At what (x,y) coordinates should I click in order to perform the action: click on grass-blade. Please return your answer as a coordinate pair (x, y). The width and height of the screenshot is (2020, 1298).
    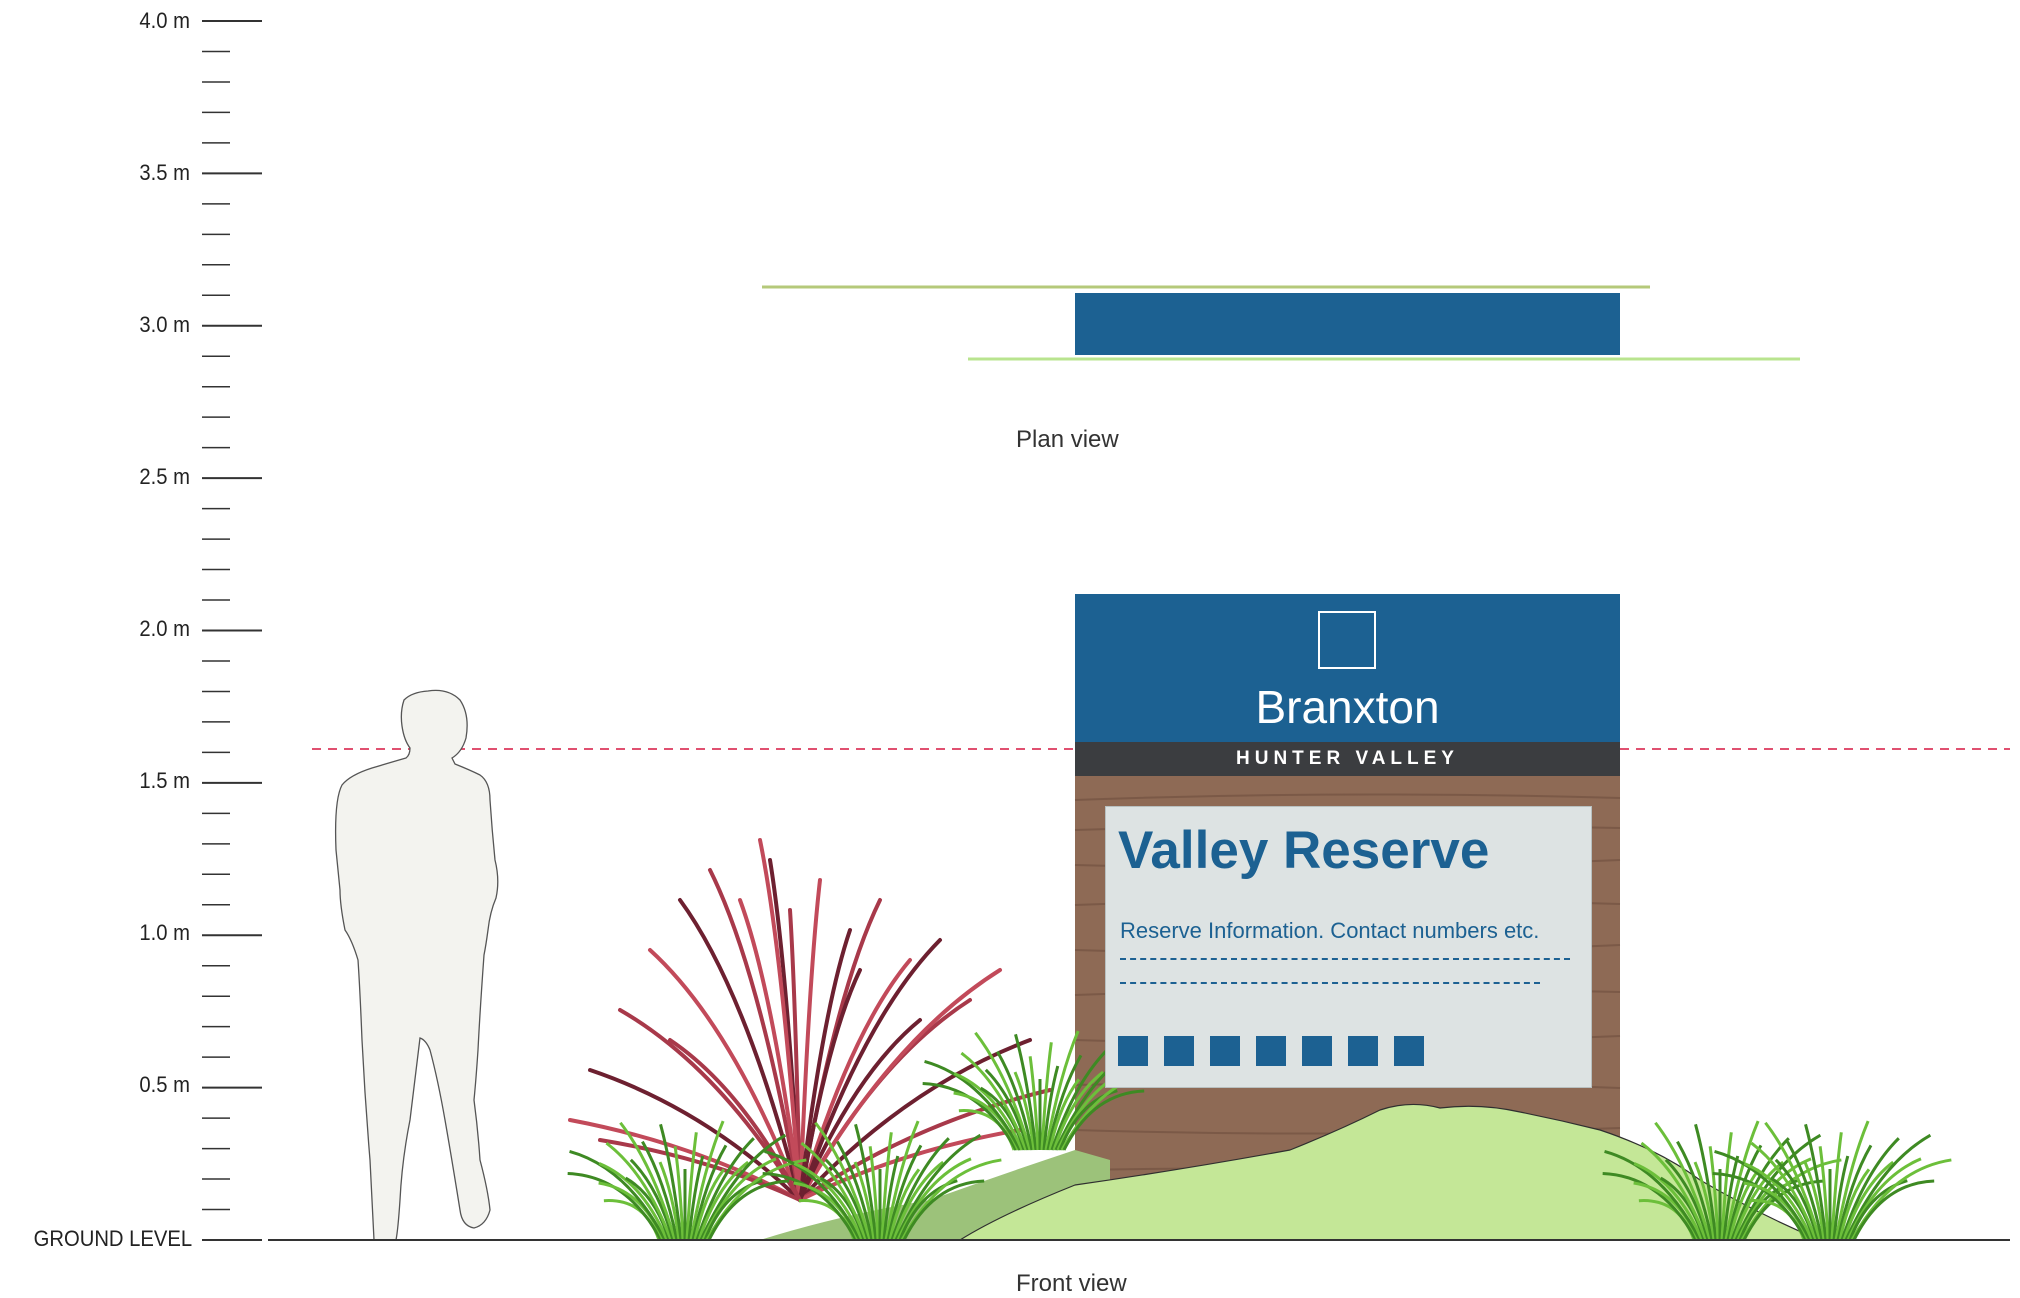
    Looking at the image, I should click on (615, 1206).